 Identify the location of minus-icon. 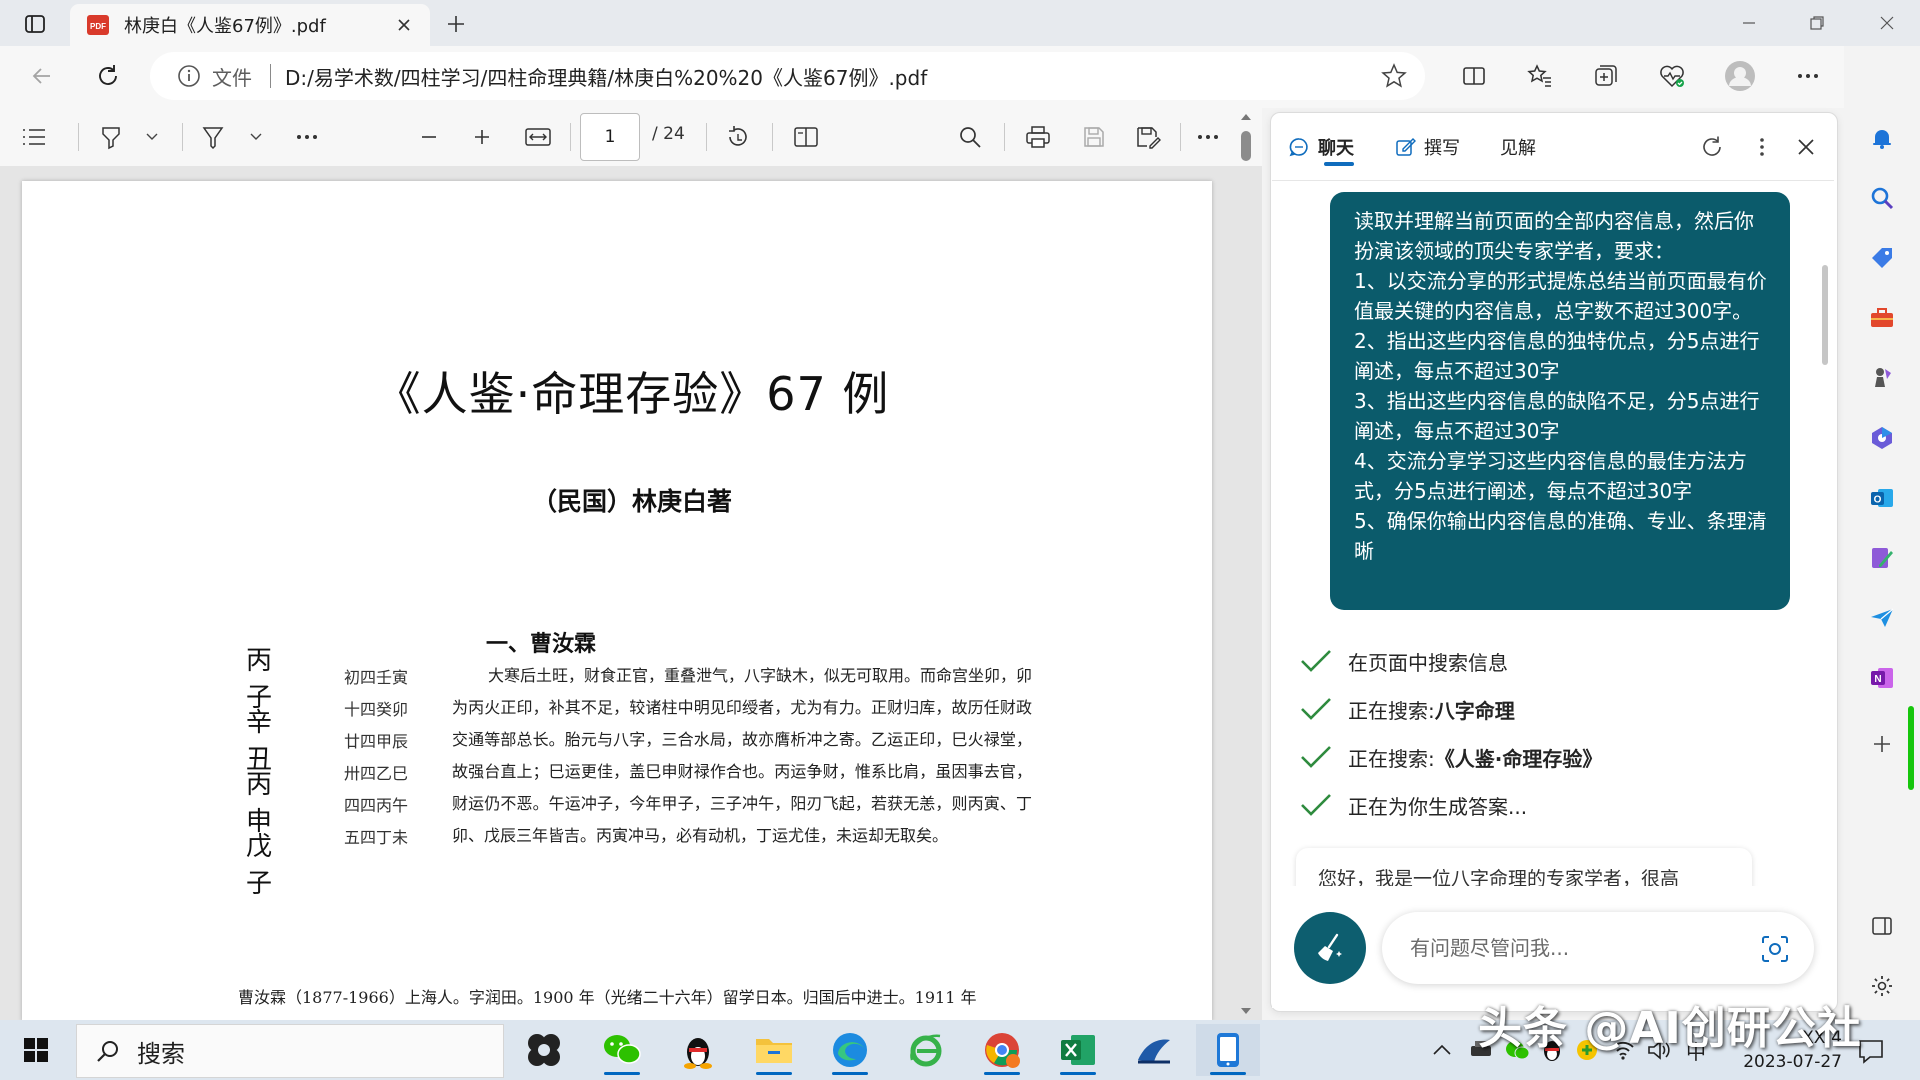
(429, 137).